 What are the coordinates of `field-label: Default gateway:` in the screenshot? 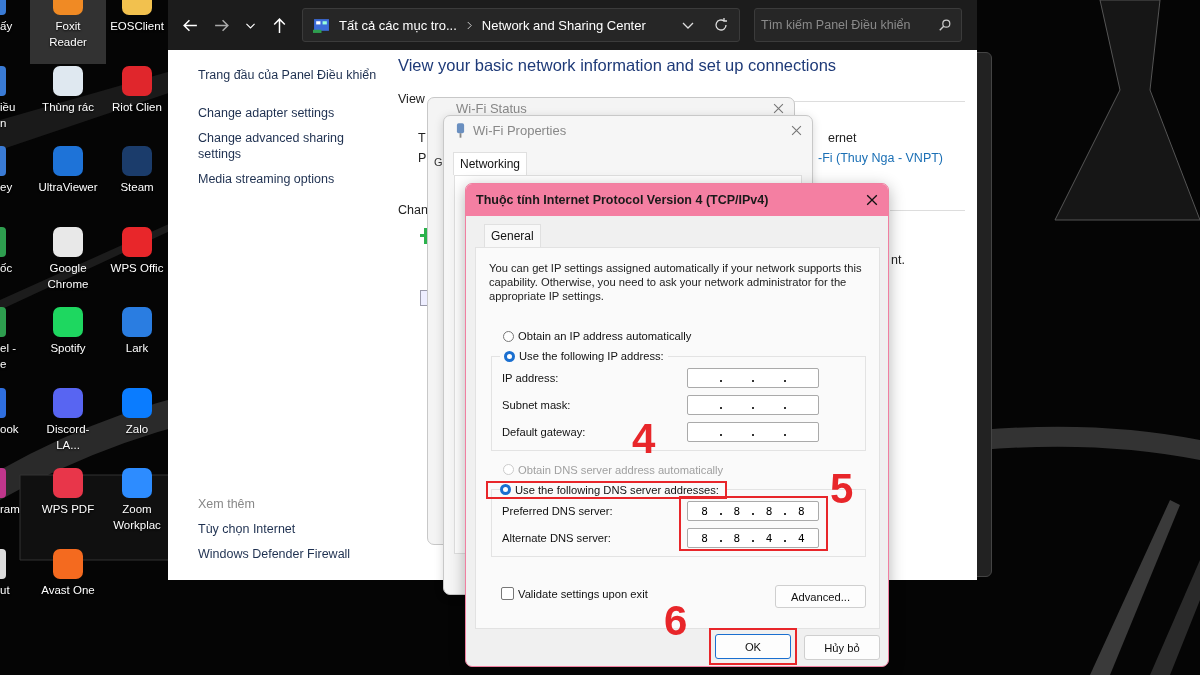 It's located at (544, 431).